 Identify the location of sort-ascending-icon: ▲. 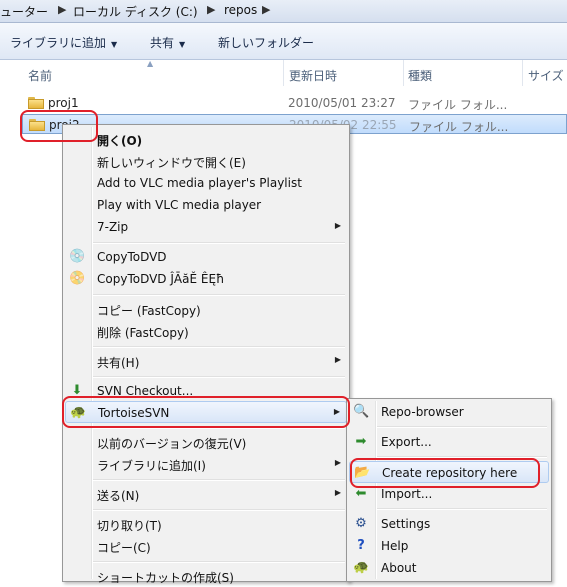
(150, 63).